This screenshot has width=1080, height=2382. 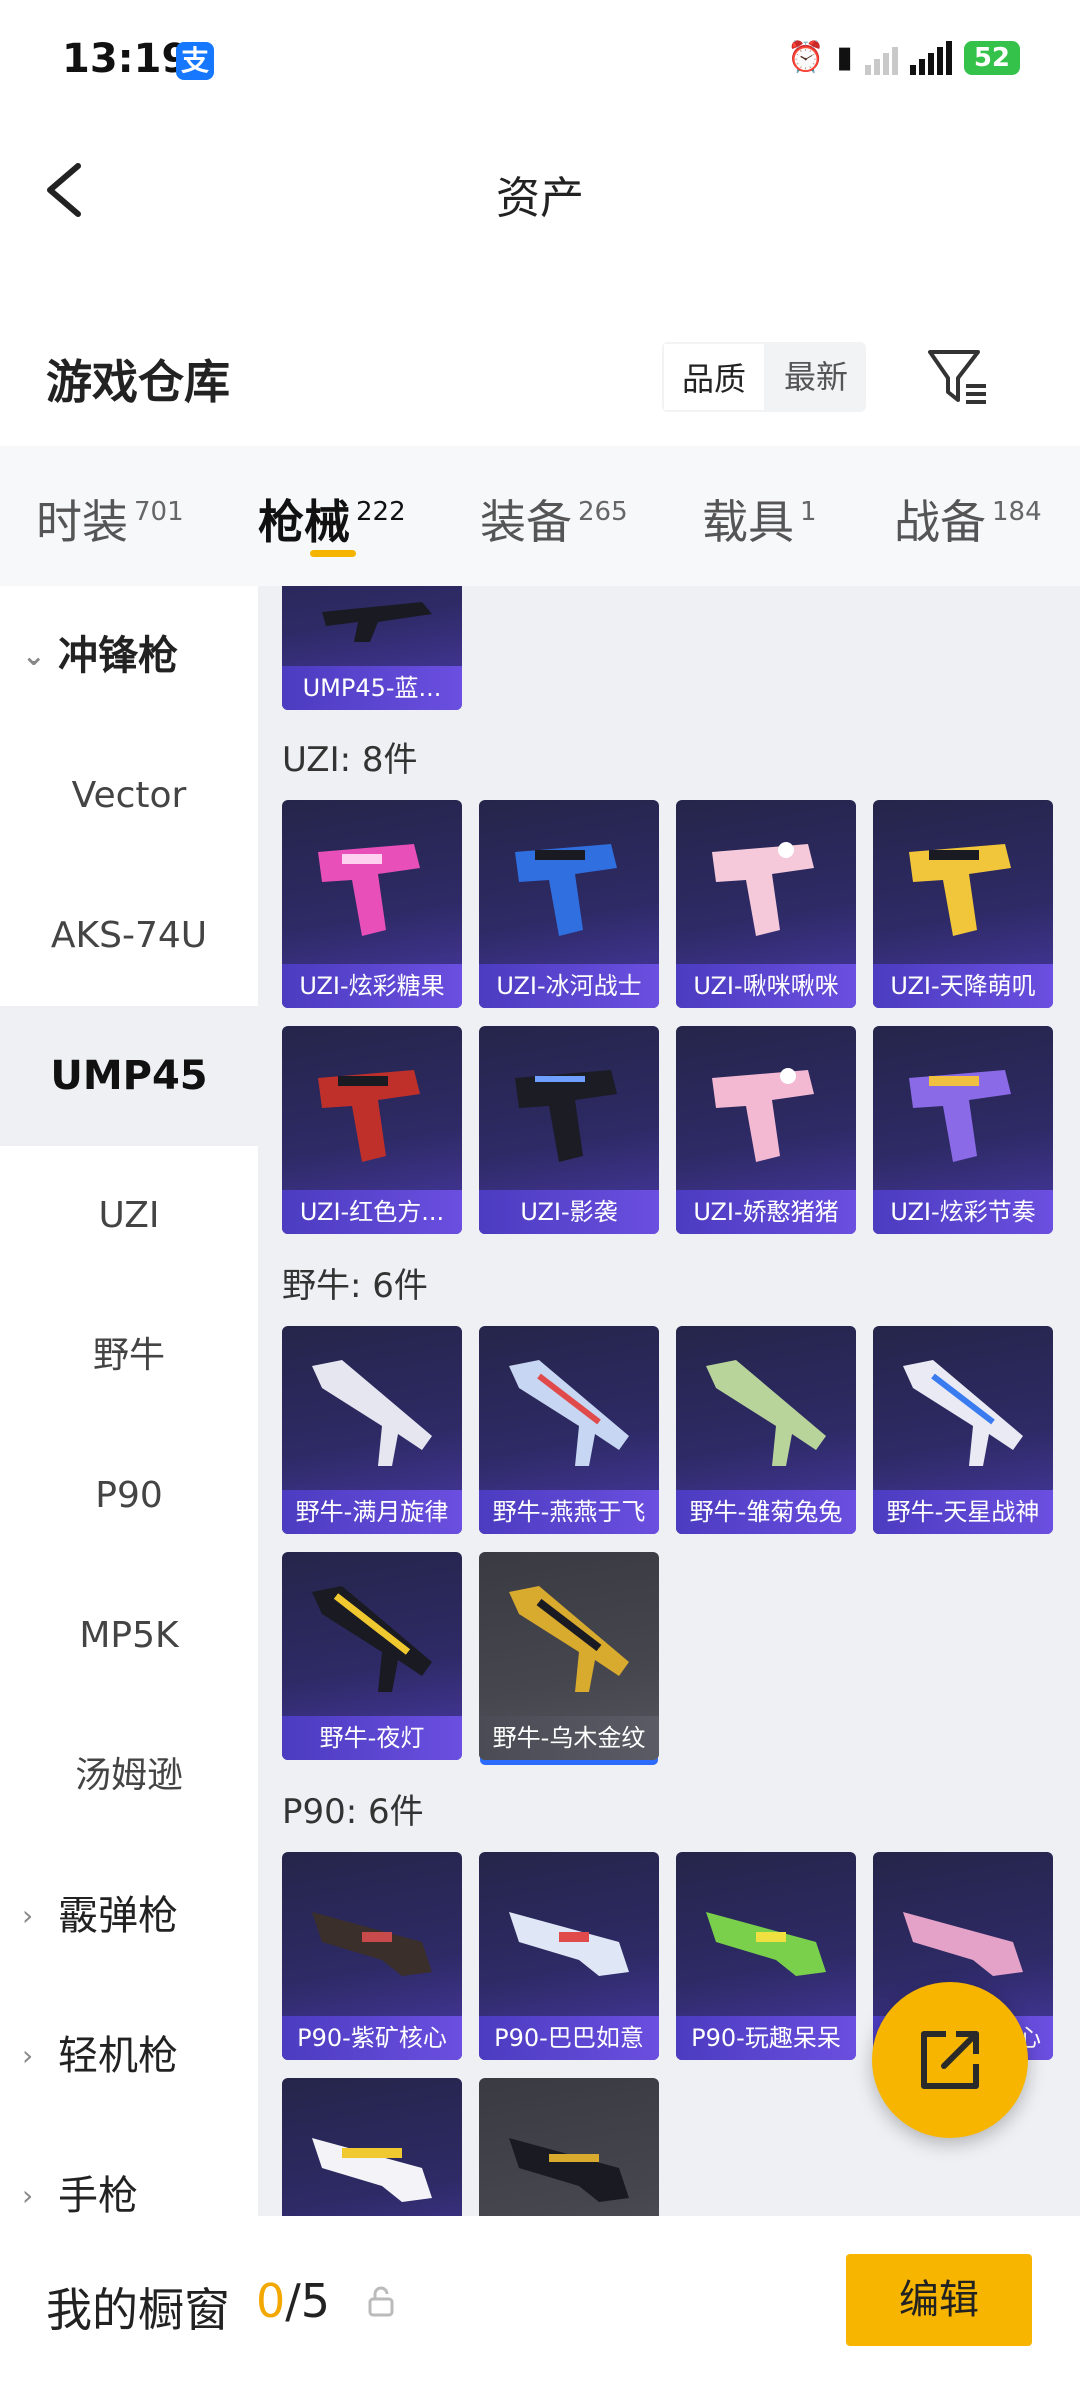 I want to click on sidebar-category-pistol: › 手枪, so click(x=129, y=2171).